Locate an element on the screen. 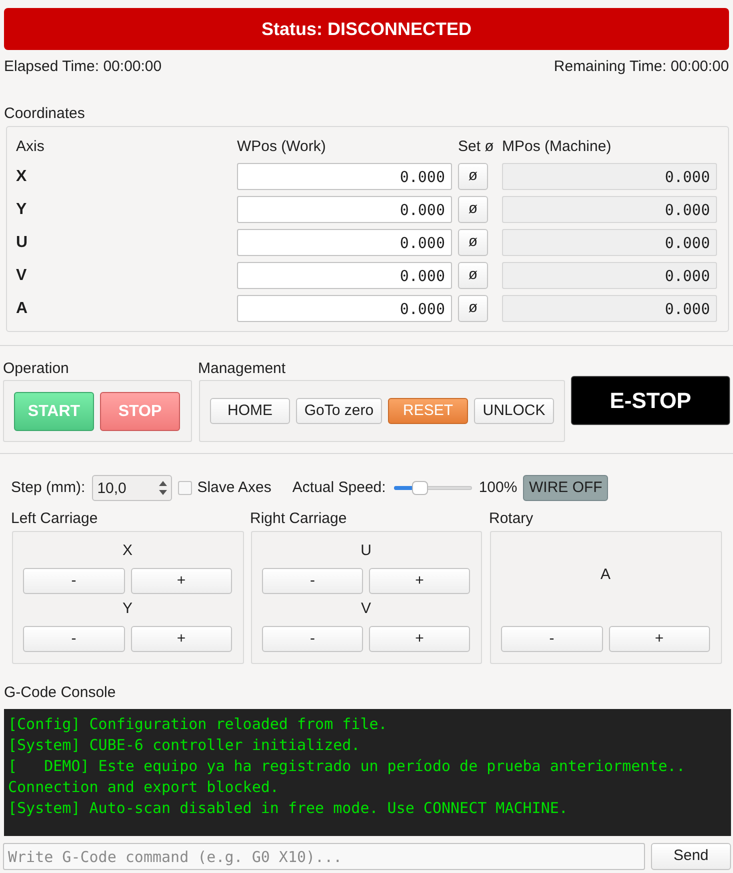  management-button: GoTo zero is located at coordinates (339, 411).